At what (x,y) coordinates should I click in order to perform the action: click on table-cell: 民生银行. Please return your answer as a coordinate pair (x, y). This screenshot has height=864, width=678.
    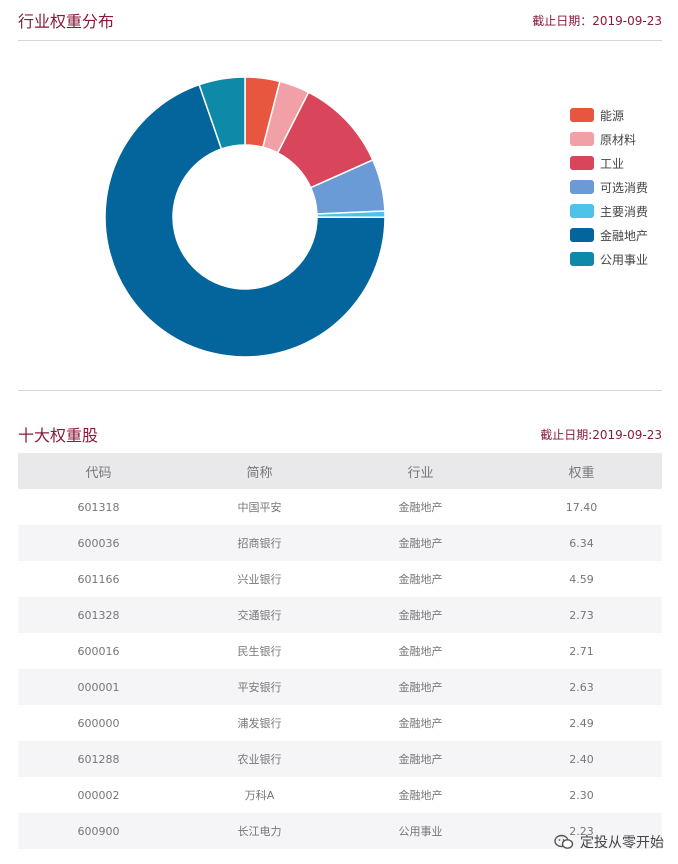
    Looking at the image, I should click on (259, 651).